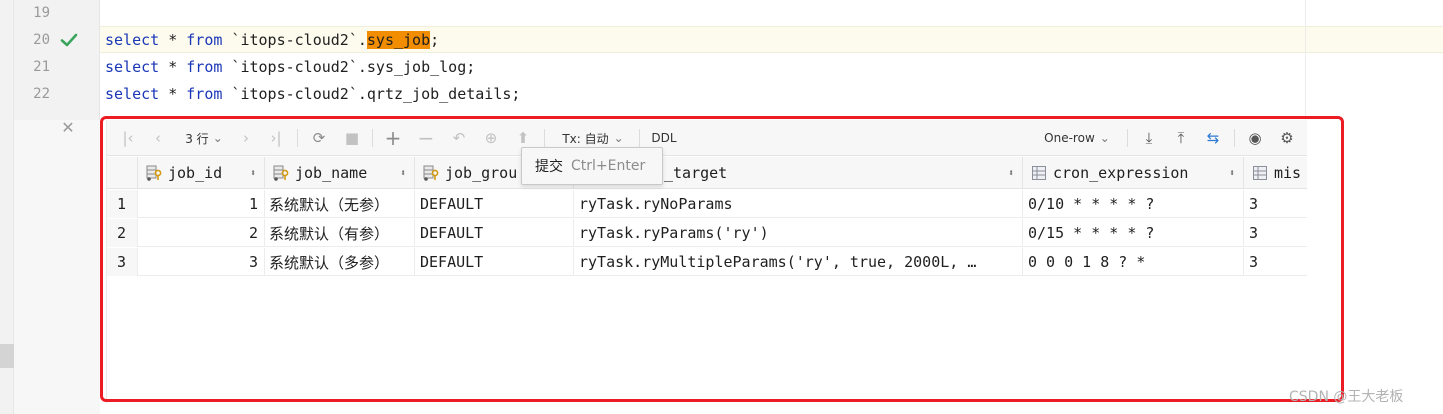 Image resolution: width=1443 pixels, height=414 pixels. I want to click on tooltip-shortcut: Ctrl+Enter, so click(608, 166).